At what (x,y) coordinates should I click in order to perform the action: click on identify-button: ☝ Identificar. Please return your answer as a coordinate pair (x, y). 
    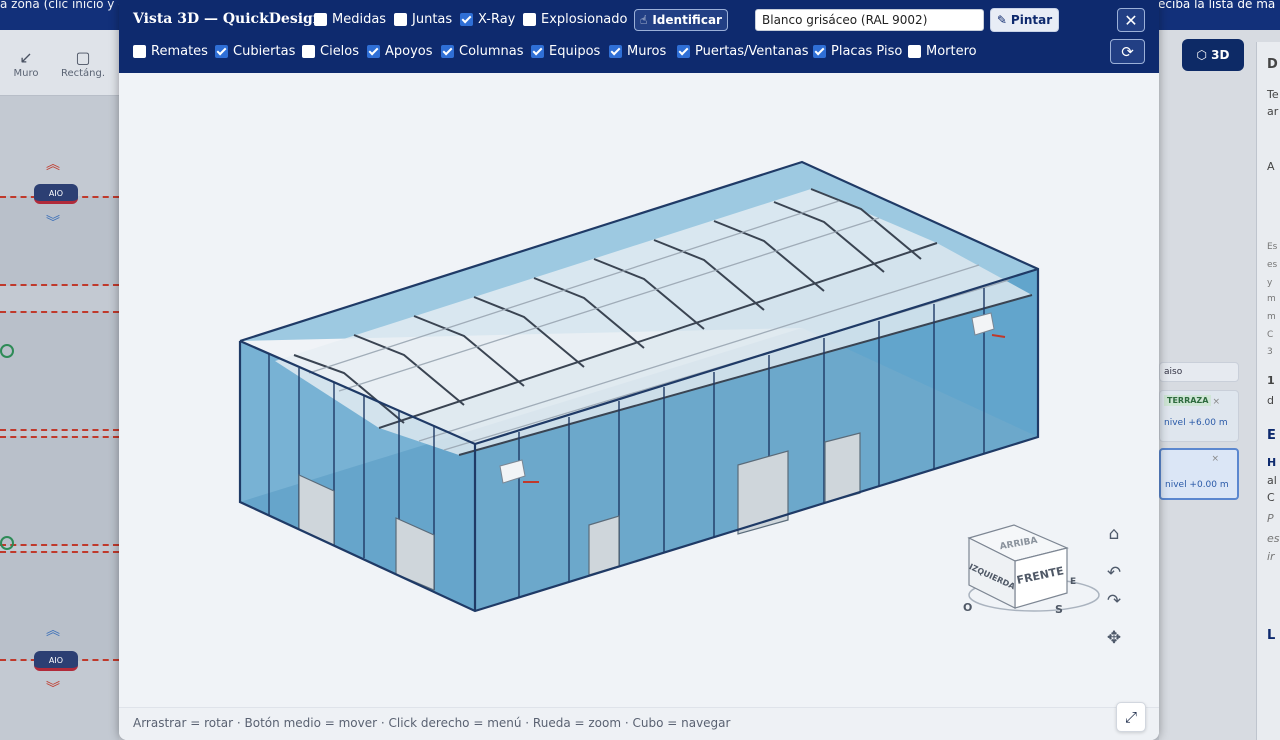
    Looking at the image, I should click on (681, 20).